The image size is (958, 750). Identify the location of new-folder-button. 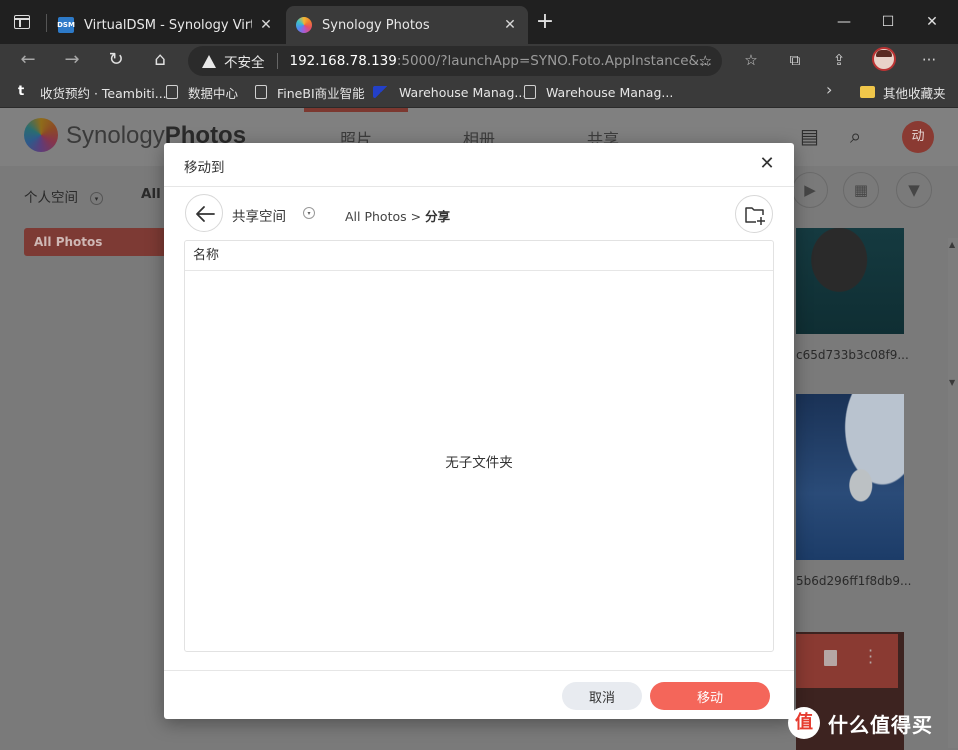
(754, 214).